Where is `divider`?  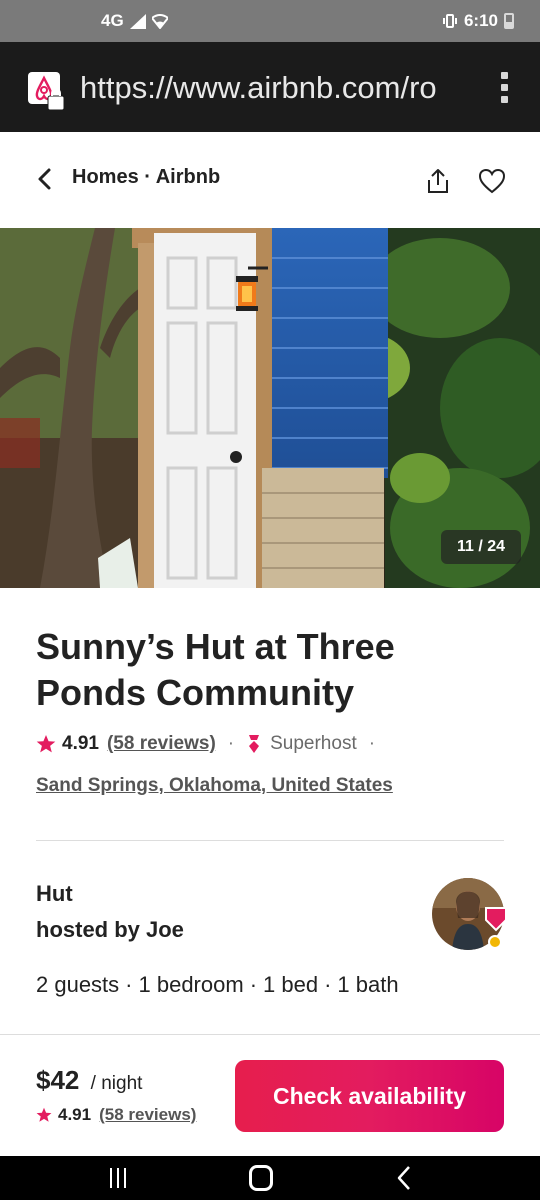
divider is located at coordinates (270, 840).